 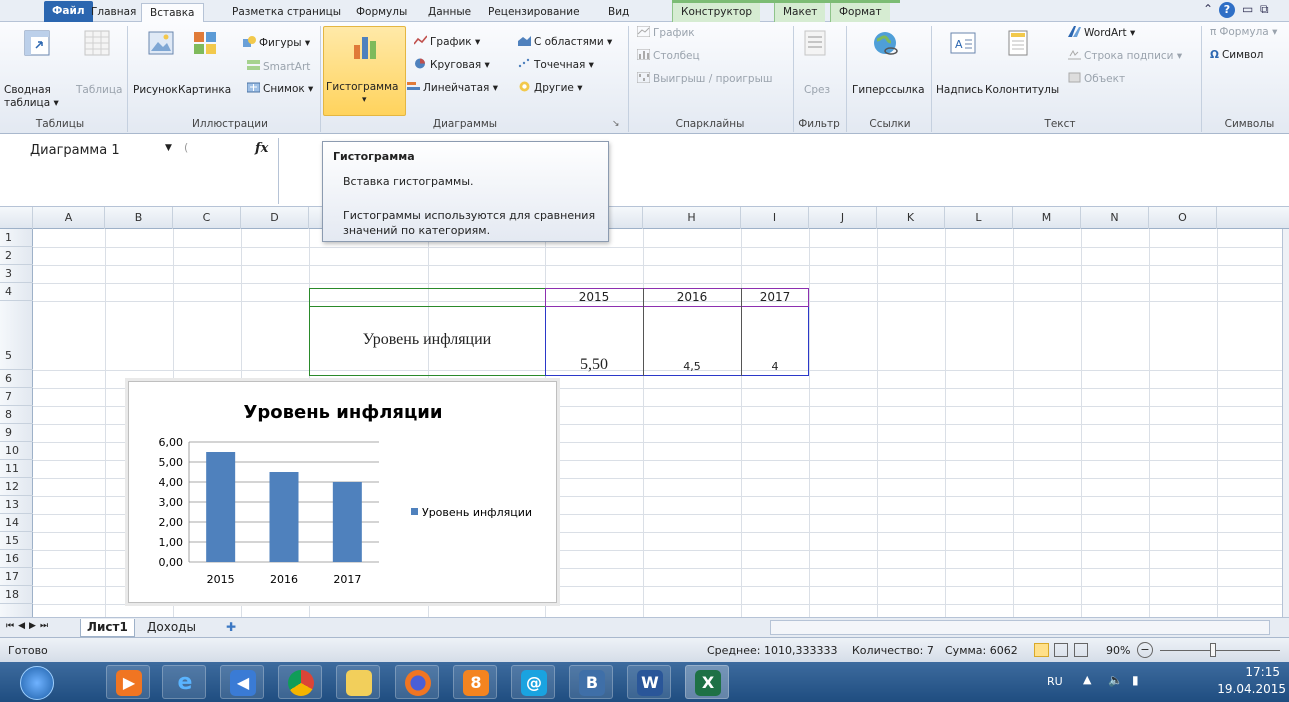 What do you see at coordinates (99, 90) in the screenshot?
I see `table-button: Таблица` at bounding box center [99, 90].